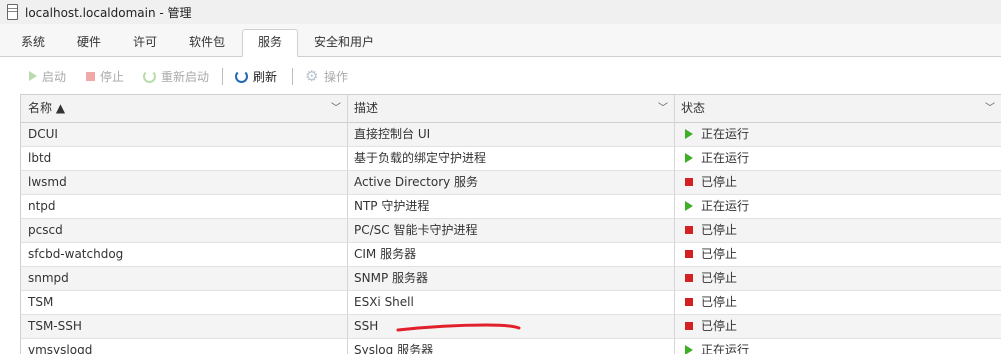 This screenshot has height=354, width=1001. What do you see at coordinates (207, 43) in the screenshot?
I see `tab-packages: 软件包` at bounding box center [207, 43].